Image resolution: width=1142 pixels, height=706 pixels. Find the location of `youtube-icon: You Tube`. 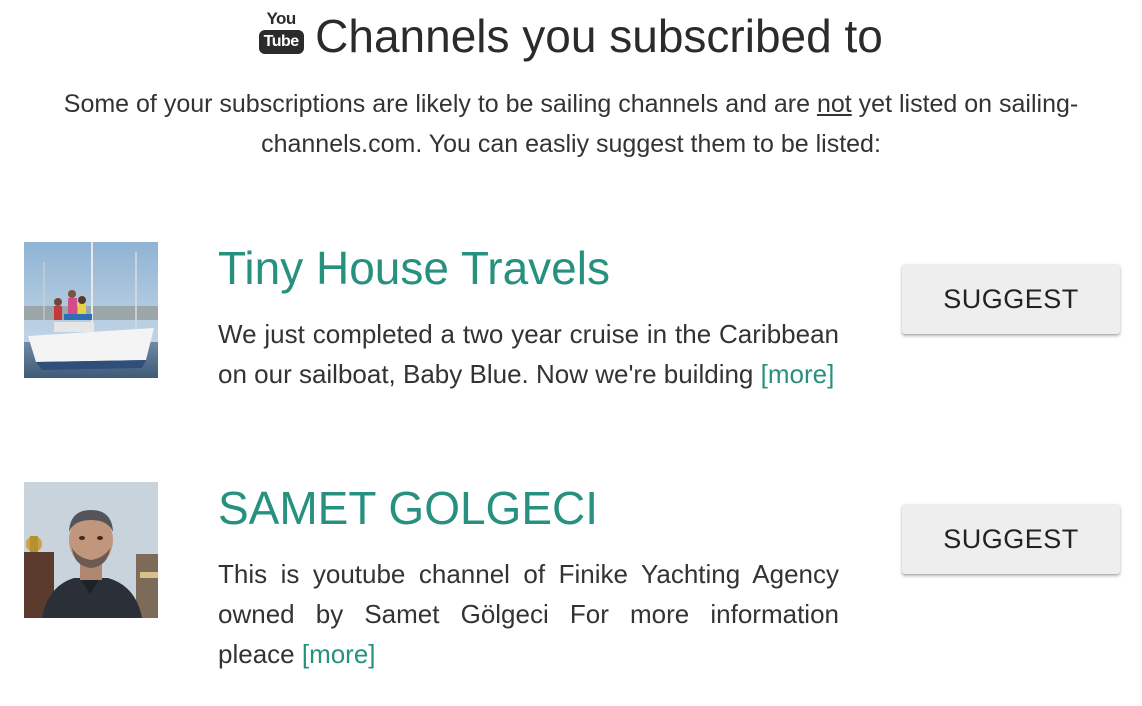

youtube-icon: You Tube is located at coordinates (281, 35).